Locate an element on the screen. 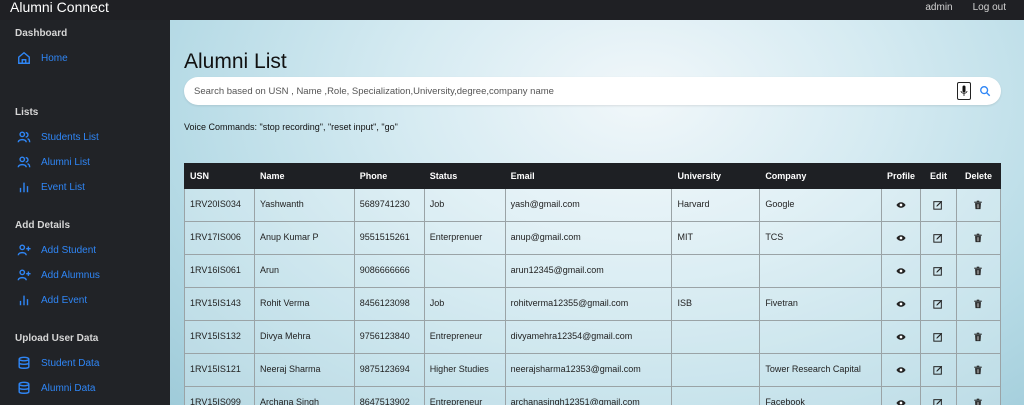 The image size is (1024, 405). sidebar-item-students-list: Students List is located at coordinates (57, 137).